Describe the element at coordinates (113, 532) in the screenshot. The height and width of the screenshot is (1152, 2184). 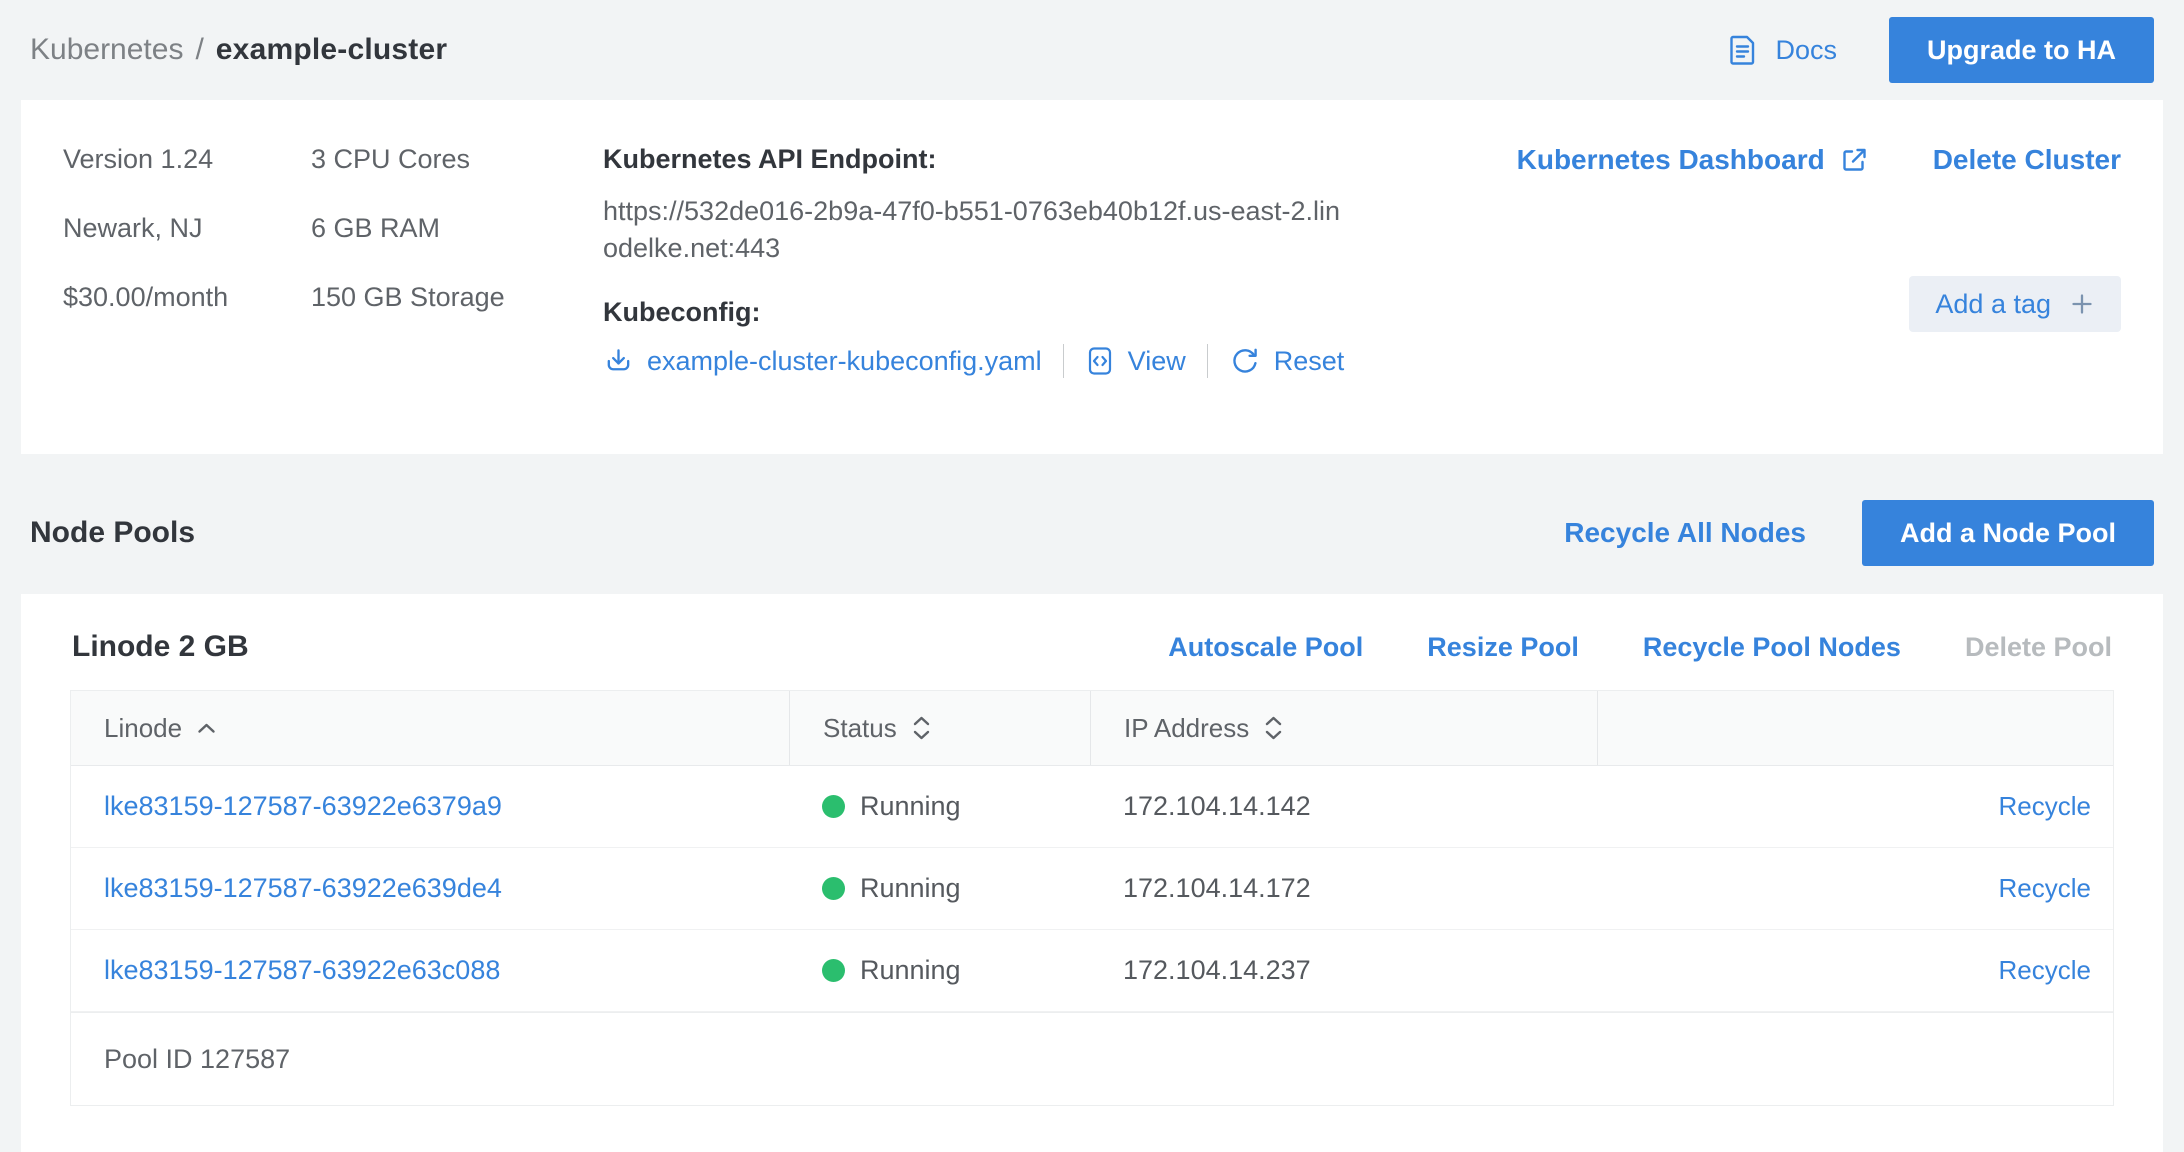
I see `node-pools-title: Node Pools` at that location.